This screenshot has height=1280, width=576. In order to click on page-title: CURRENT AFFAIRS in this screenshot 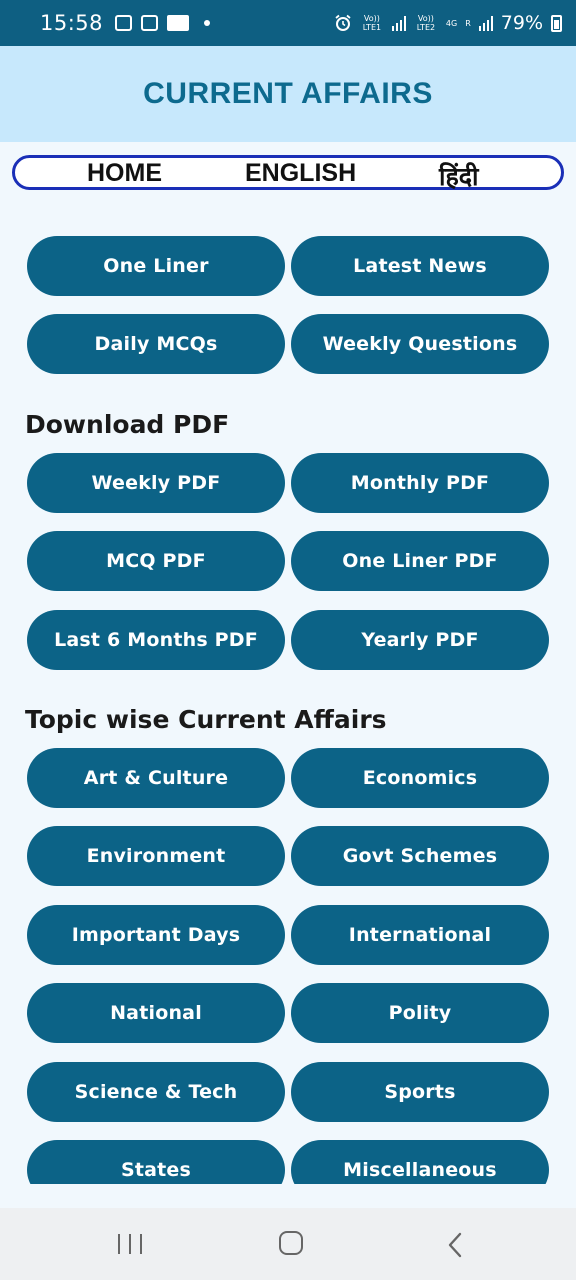, I will do `click(288, 93)`.